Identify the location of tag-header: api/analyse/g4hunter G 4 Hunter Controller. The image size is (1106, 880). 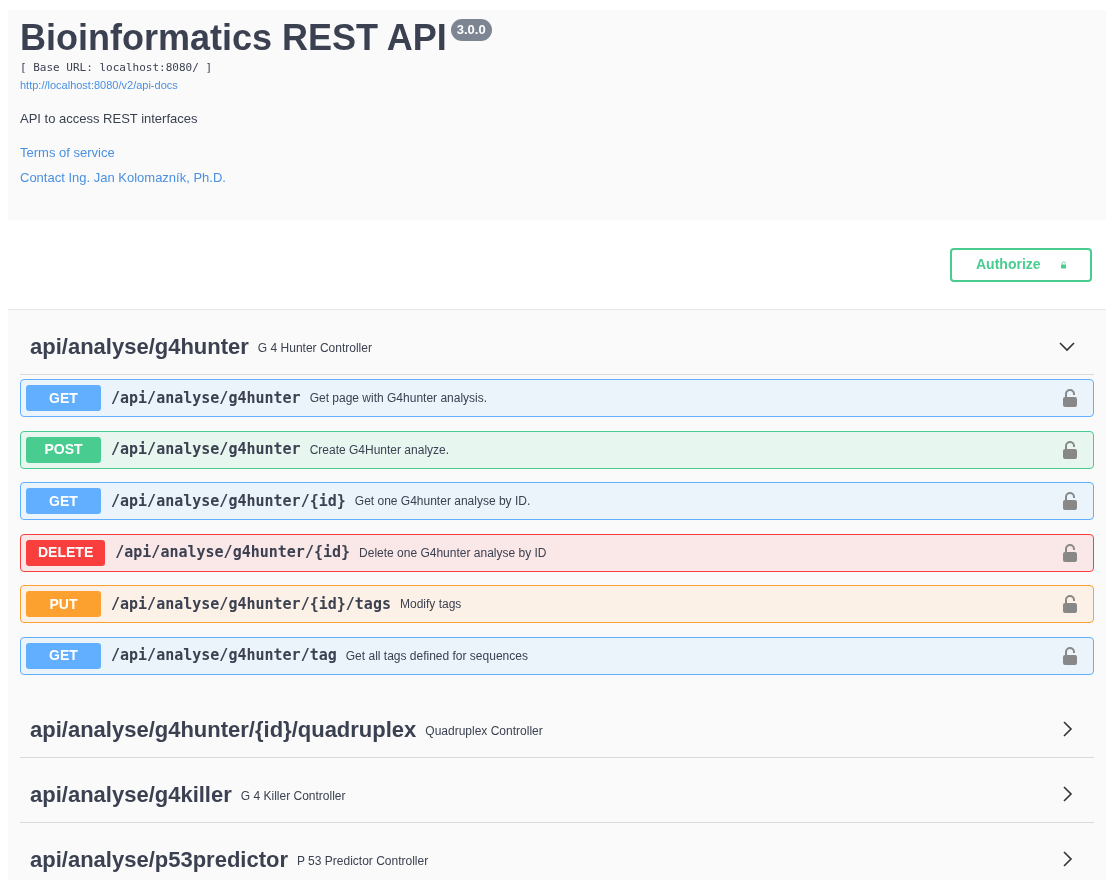
(557, 342).